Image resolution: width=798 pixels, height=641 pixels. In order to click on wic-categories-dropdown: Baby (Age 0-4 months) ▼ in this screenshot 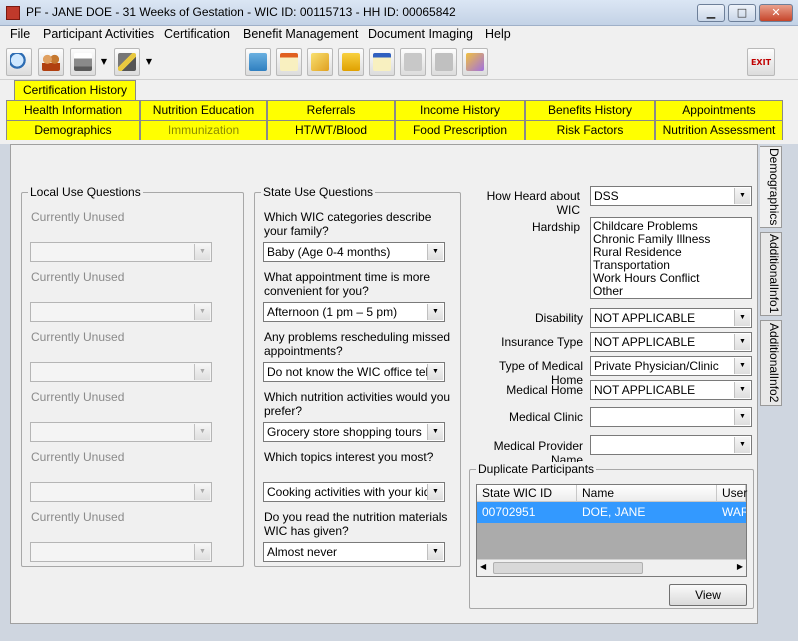, I will do `click(354, 252)`.